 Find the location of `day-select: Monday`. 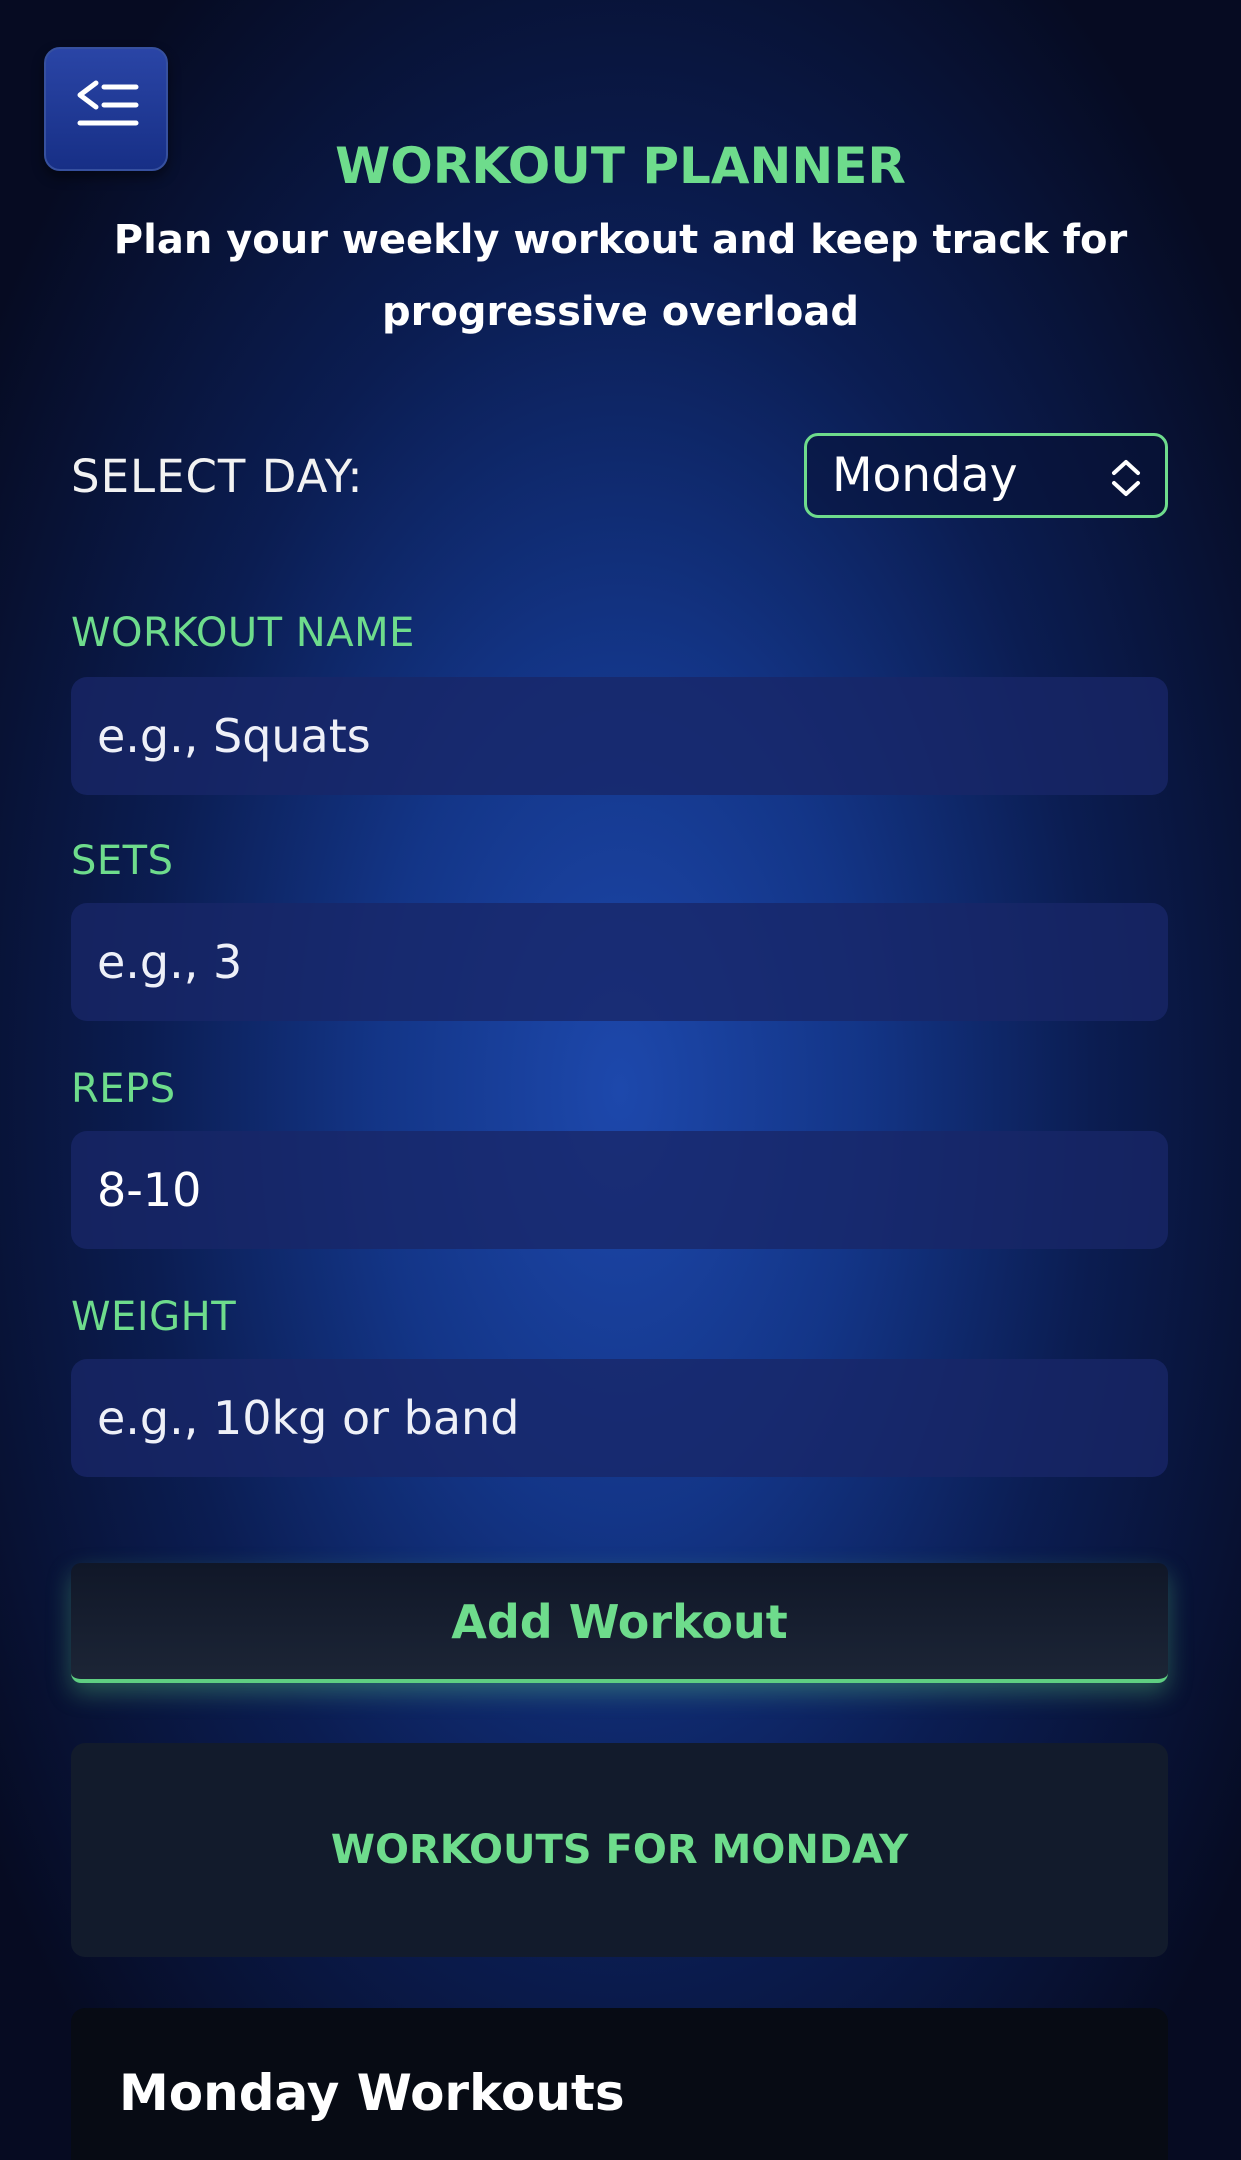

day-select: Monday is located at coordinates (986, 475).